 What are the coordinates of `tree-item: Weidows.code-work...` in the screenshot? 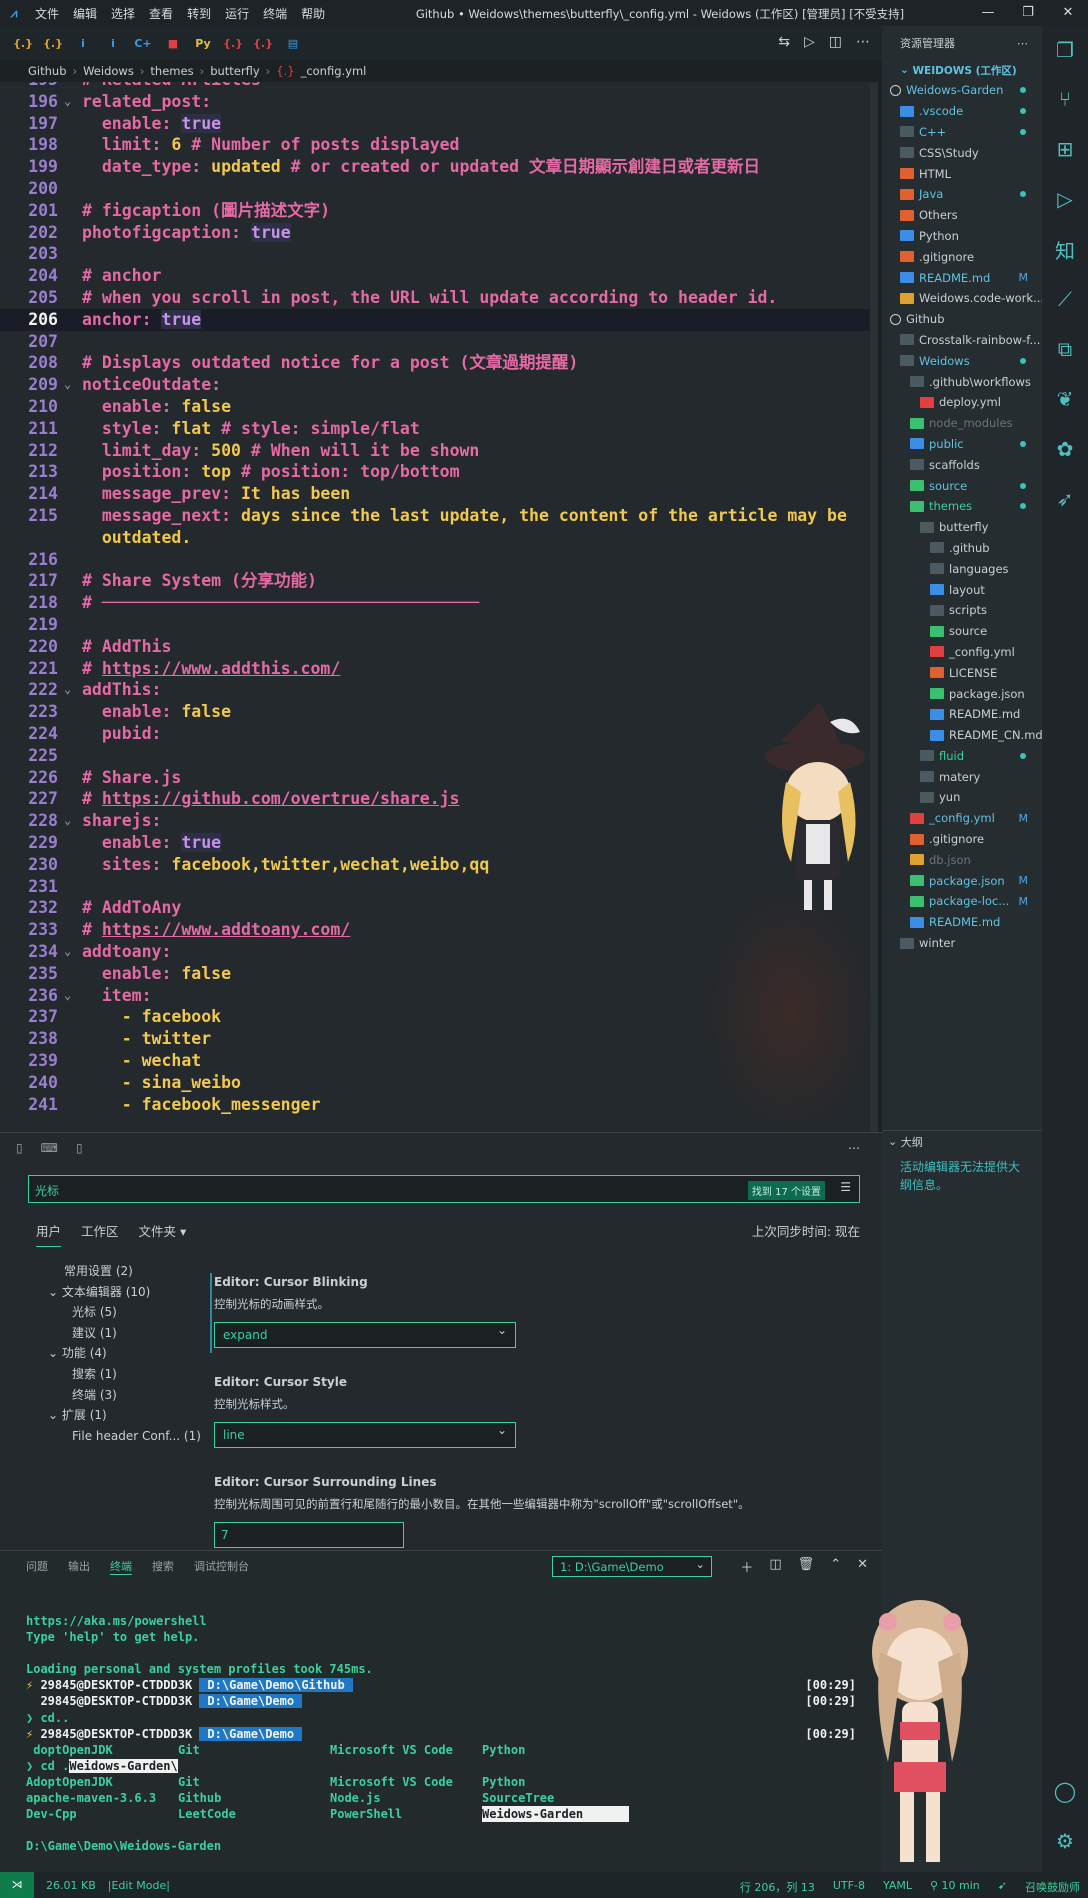 It's located at (962, 298).